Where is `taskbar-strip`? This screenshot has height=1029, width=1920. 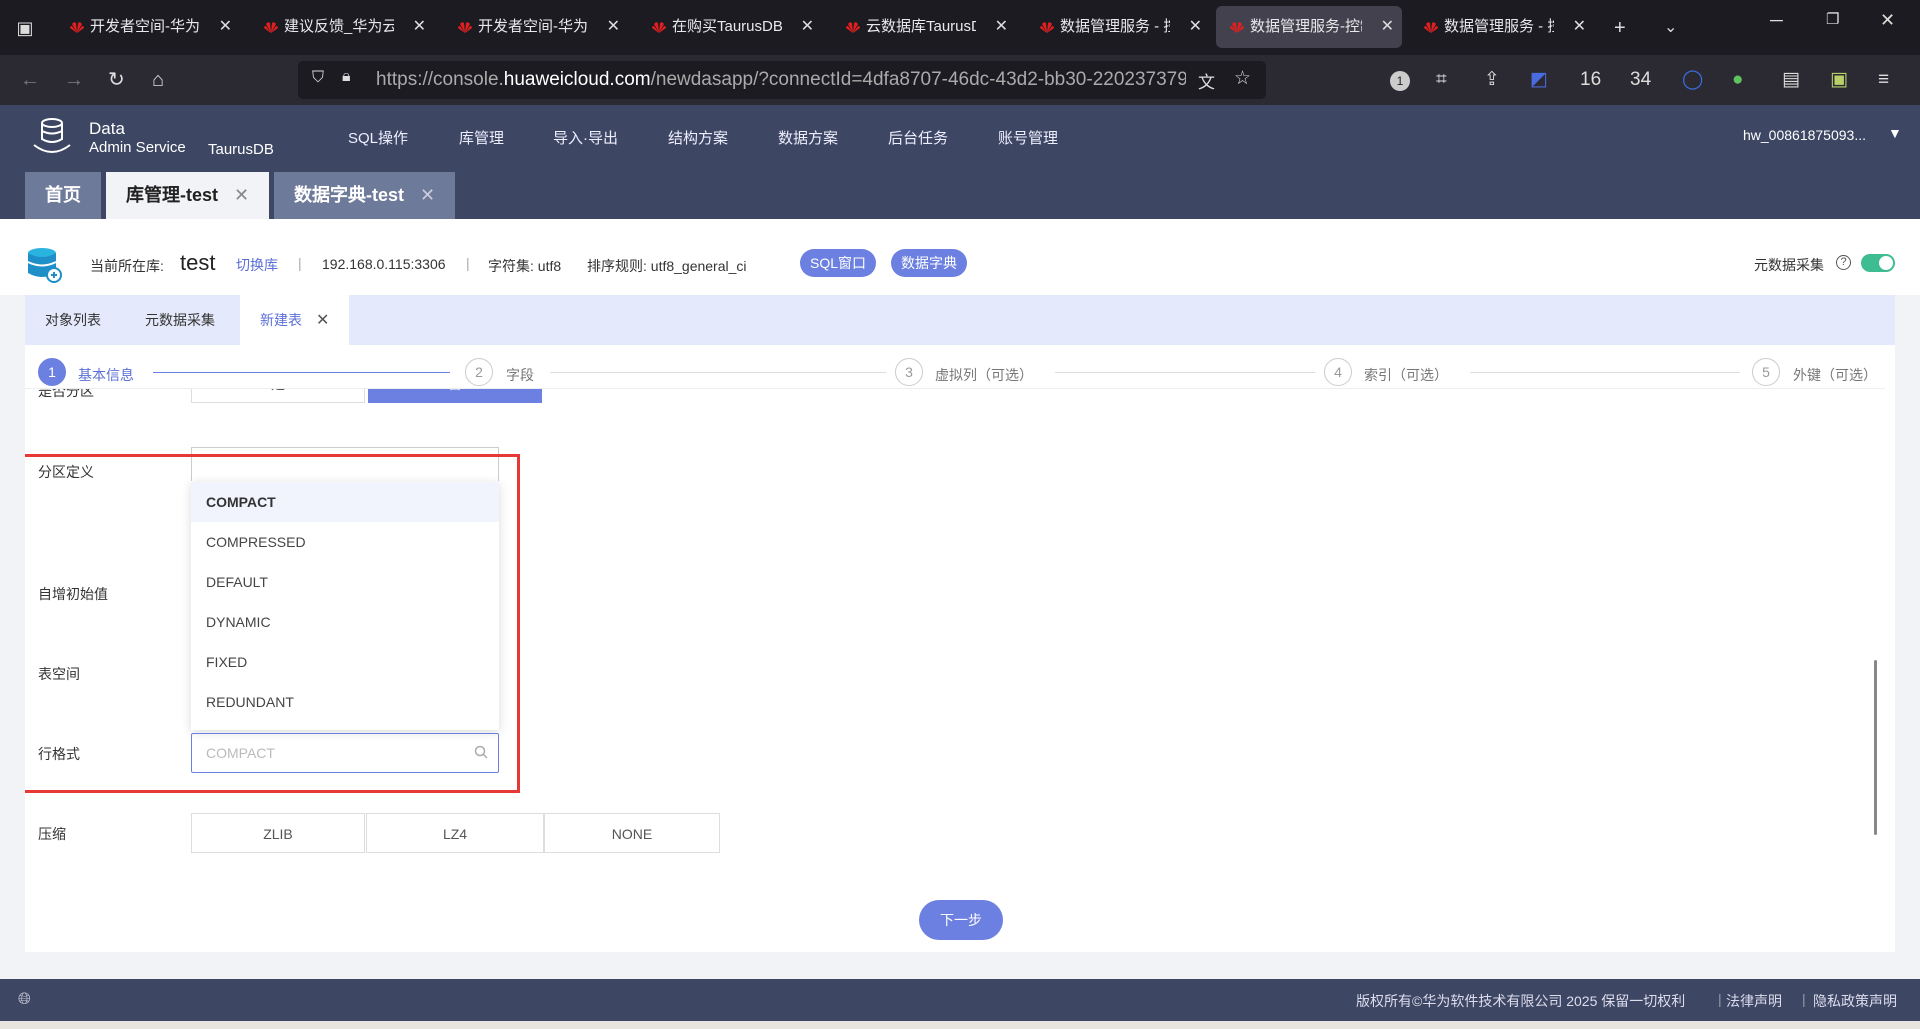
taskbar-strip is located at coordinates (960, 1025).